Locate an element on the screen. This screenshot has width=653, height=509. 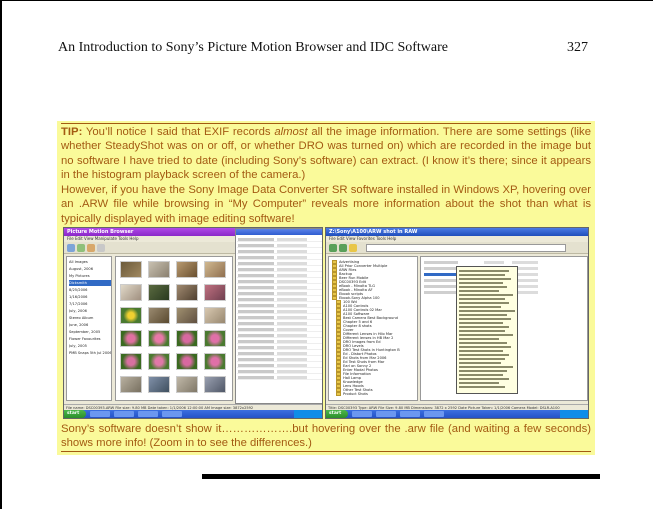
tree-item: Flower Favourites is located at coordinates (85, 339).